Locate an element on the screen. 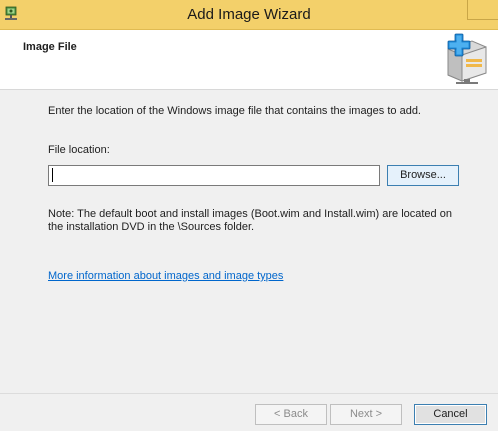  close-button is located at coordinates (482, 10).